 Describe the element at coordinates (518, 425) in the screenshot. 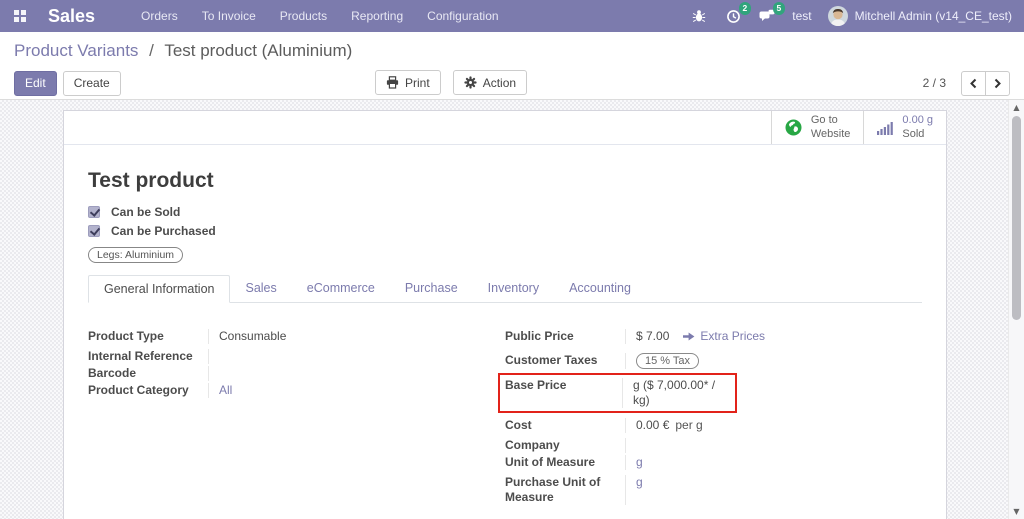

I see `cost-label: Cost` at that location.